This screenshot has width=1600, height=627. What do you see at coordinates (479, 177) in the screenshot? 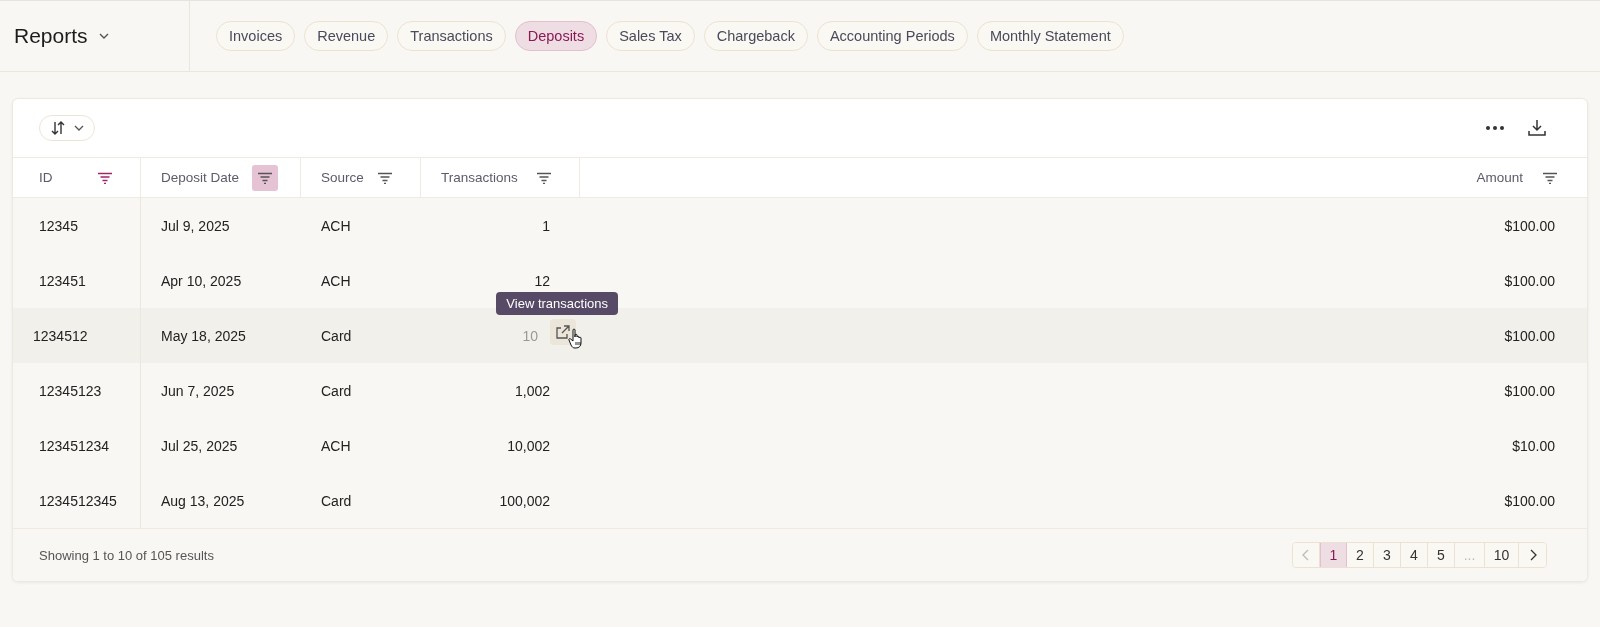
I see `column-header: Transactions` at bounding box center [479, 177].